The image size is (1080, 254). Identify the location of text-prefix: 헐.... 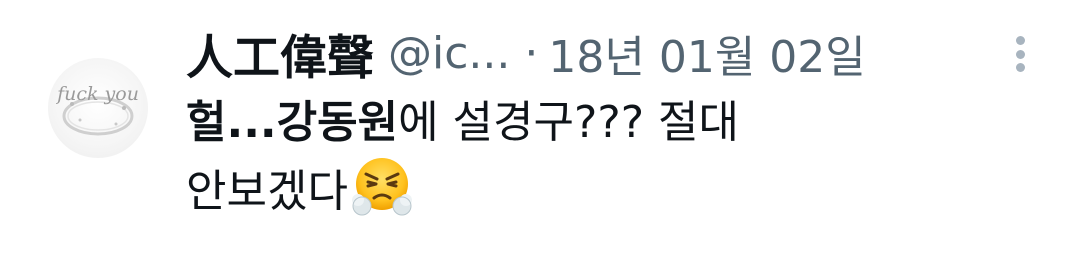
(231, 122).